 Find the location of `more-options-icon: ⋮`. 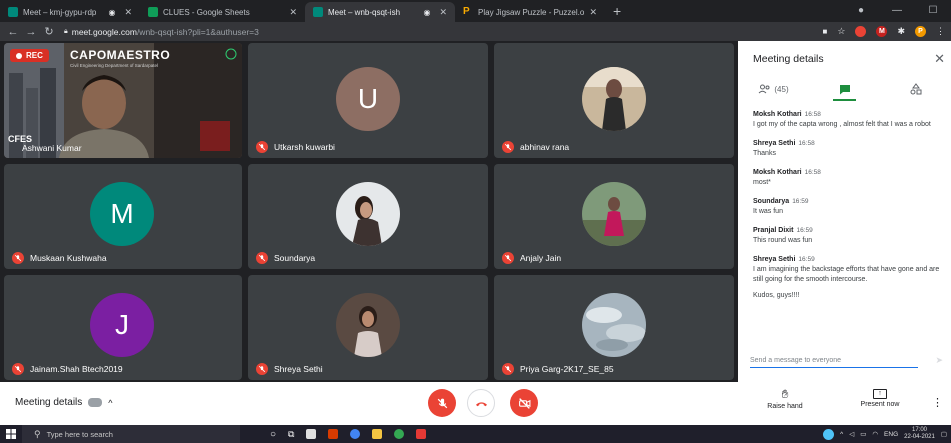

more-options-icon: ⋮ is located at coordinates (937, 402).